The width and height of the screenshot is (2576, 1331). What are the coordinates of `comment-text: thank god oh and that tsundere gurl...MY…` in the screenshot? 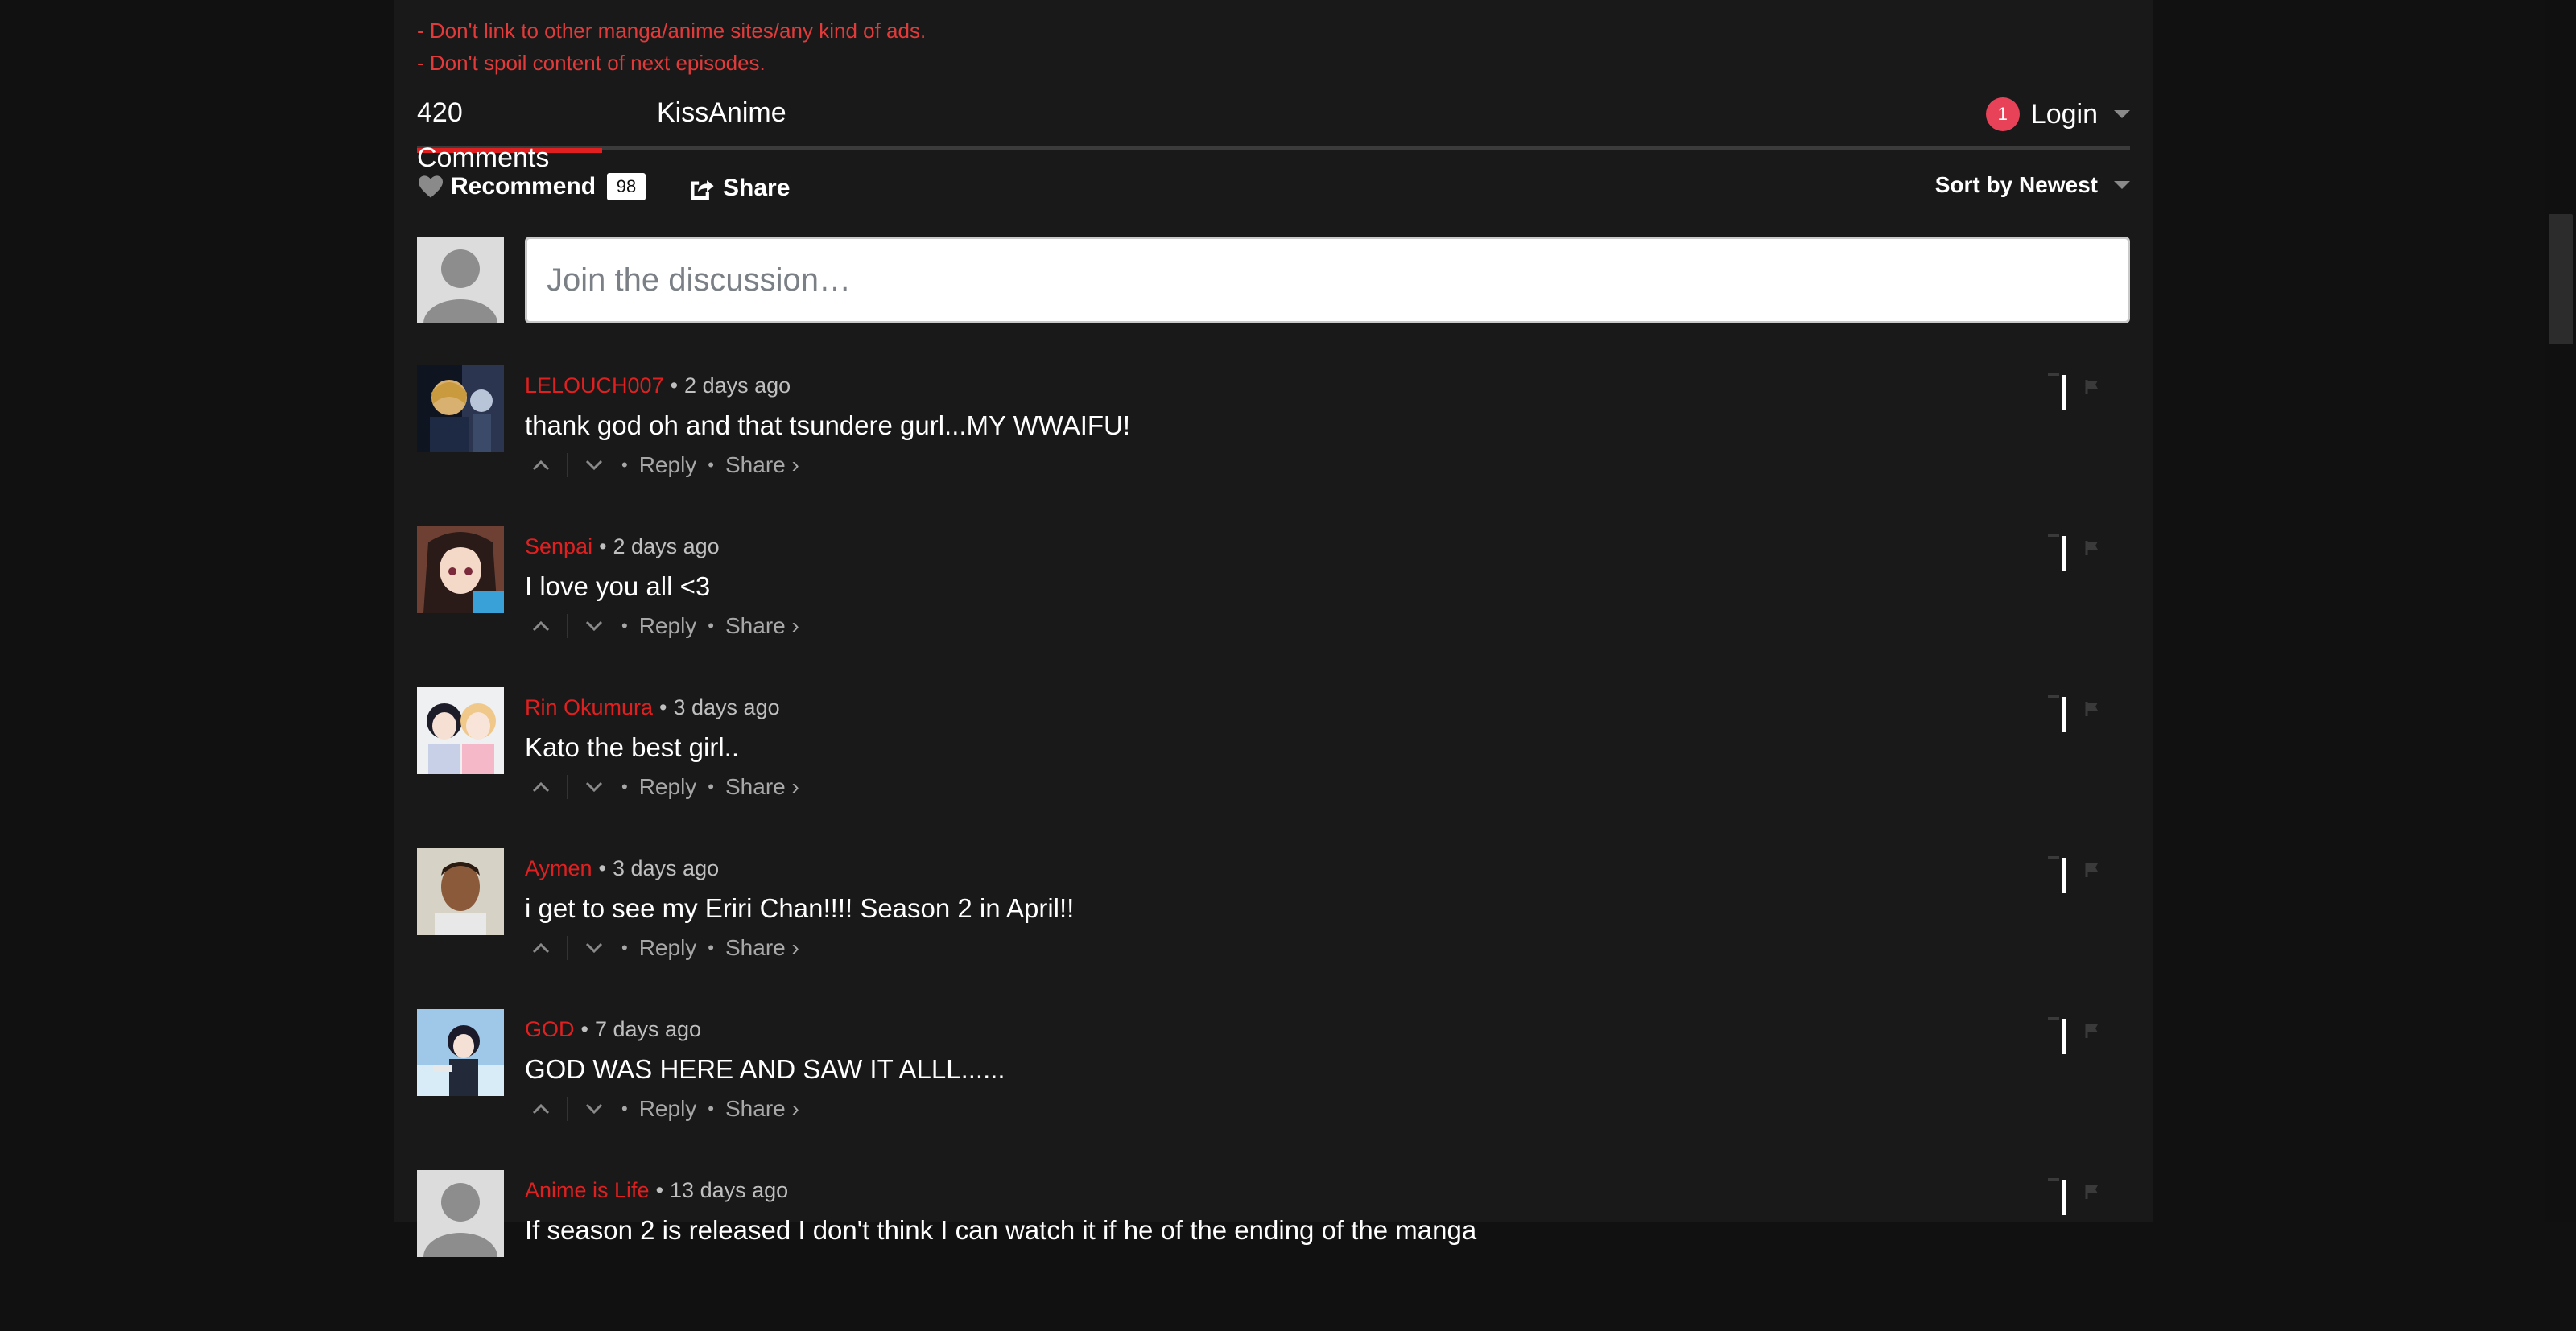 It's located at (828, 425).